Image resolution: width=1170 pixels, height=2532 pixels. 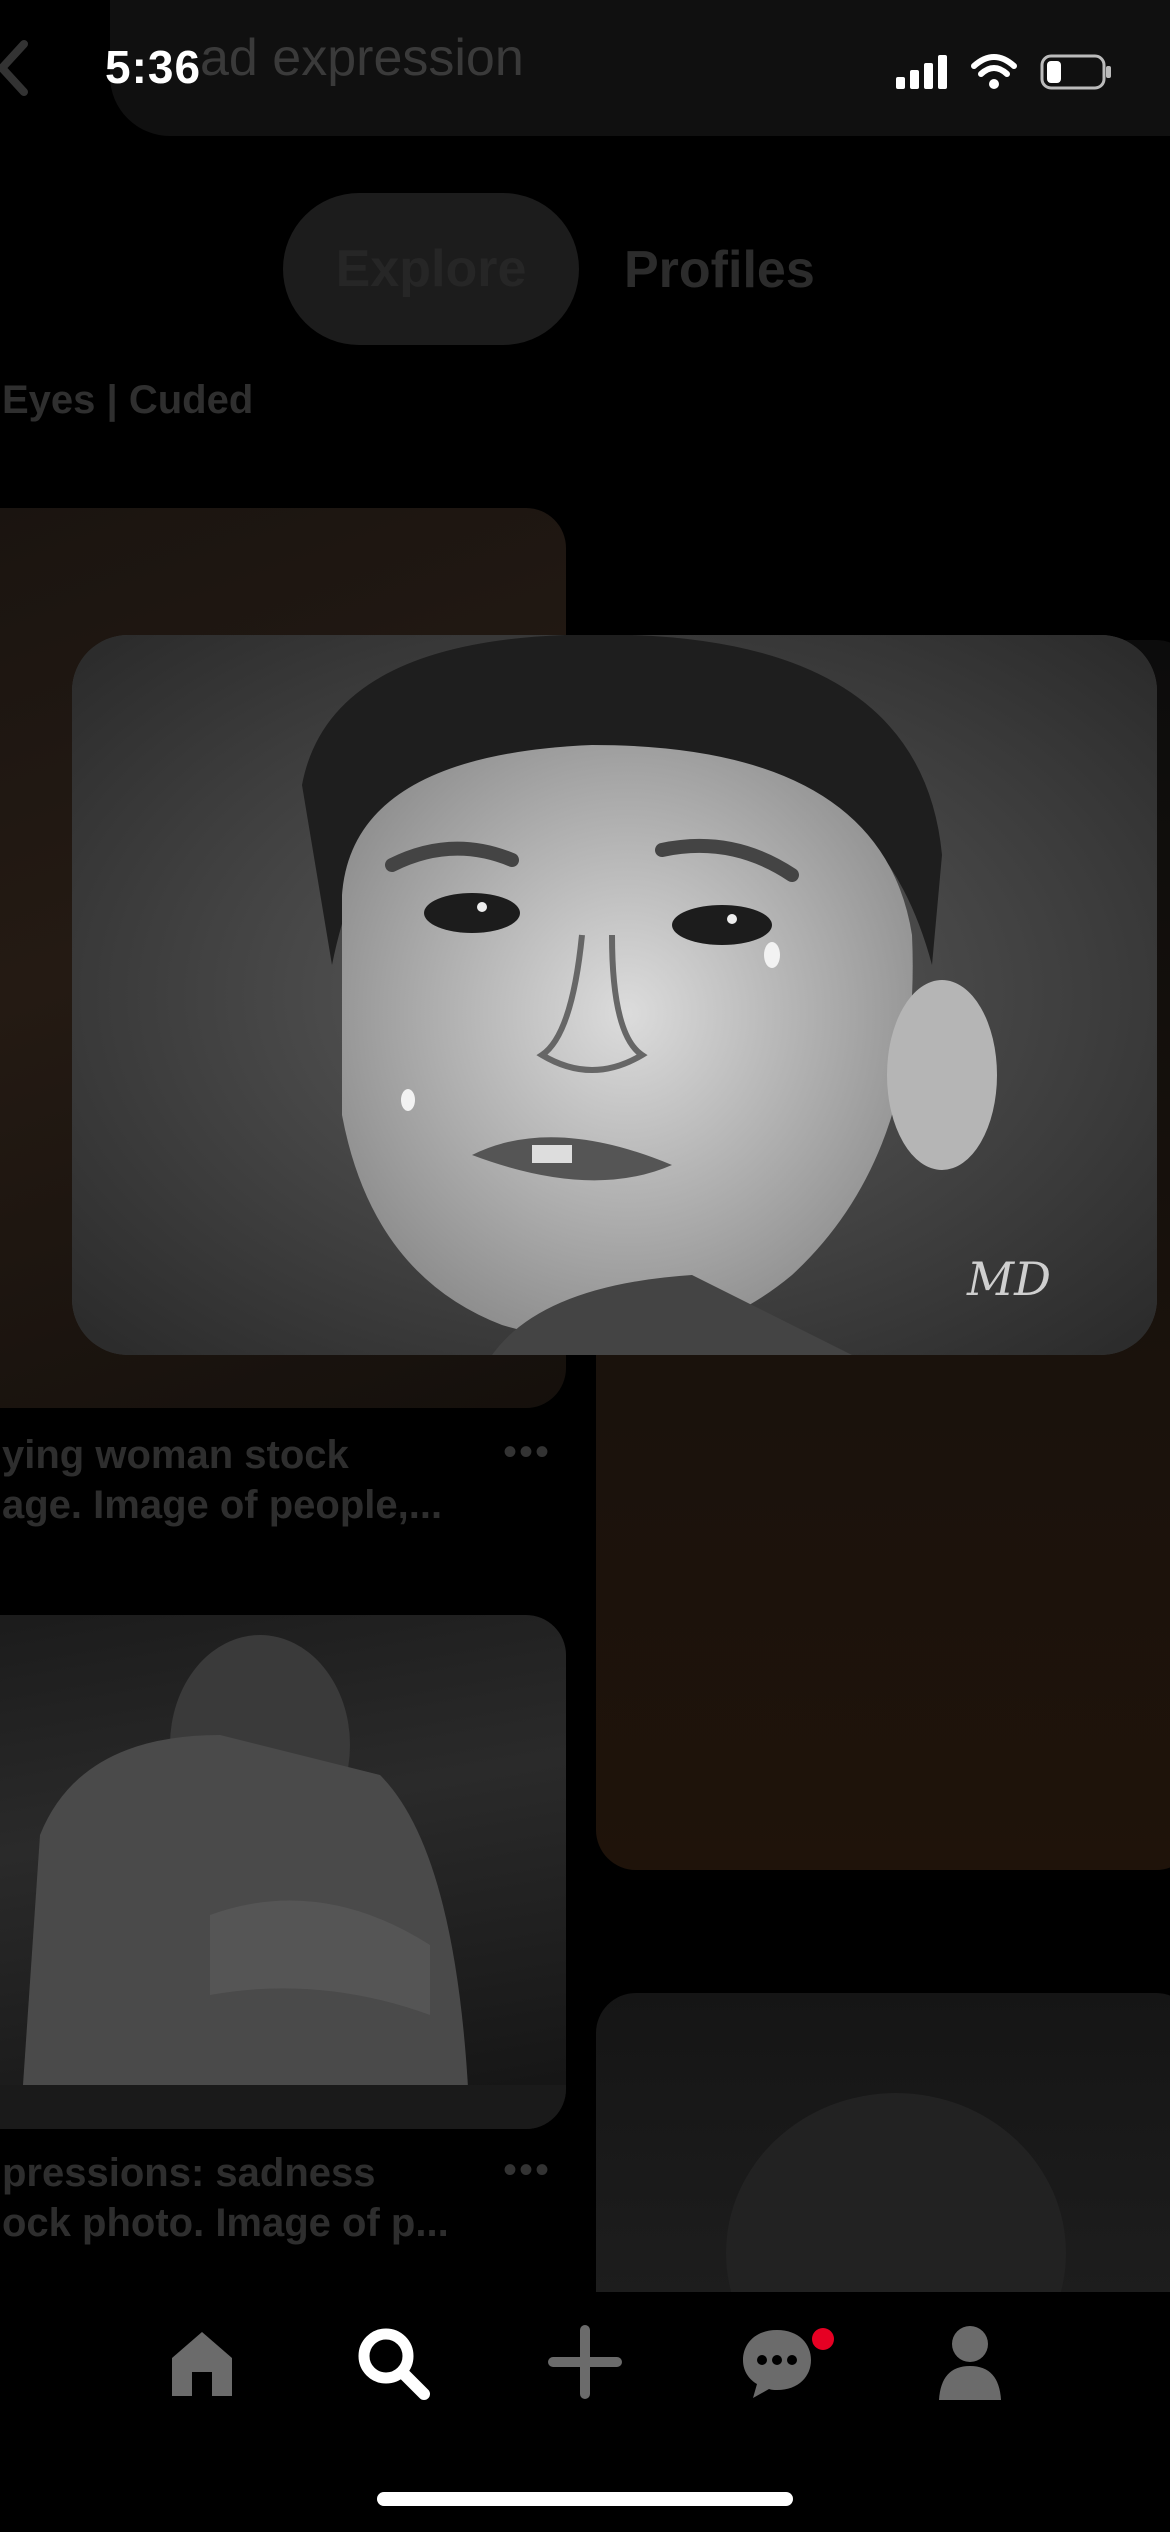 I want to click on status-icons, so click(x=1004, y=72).